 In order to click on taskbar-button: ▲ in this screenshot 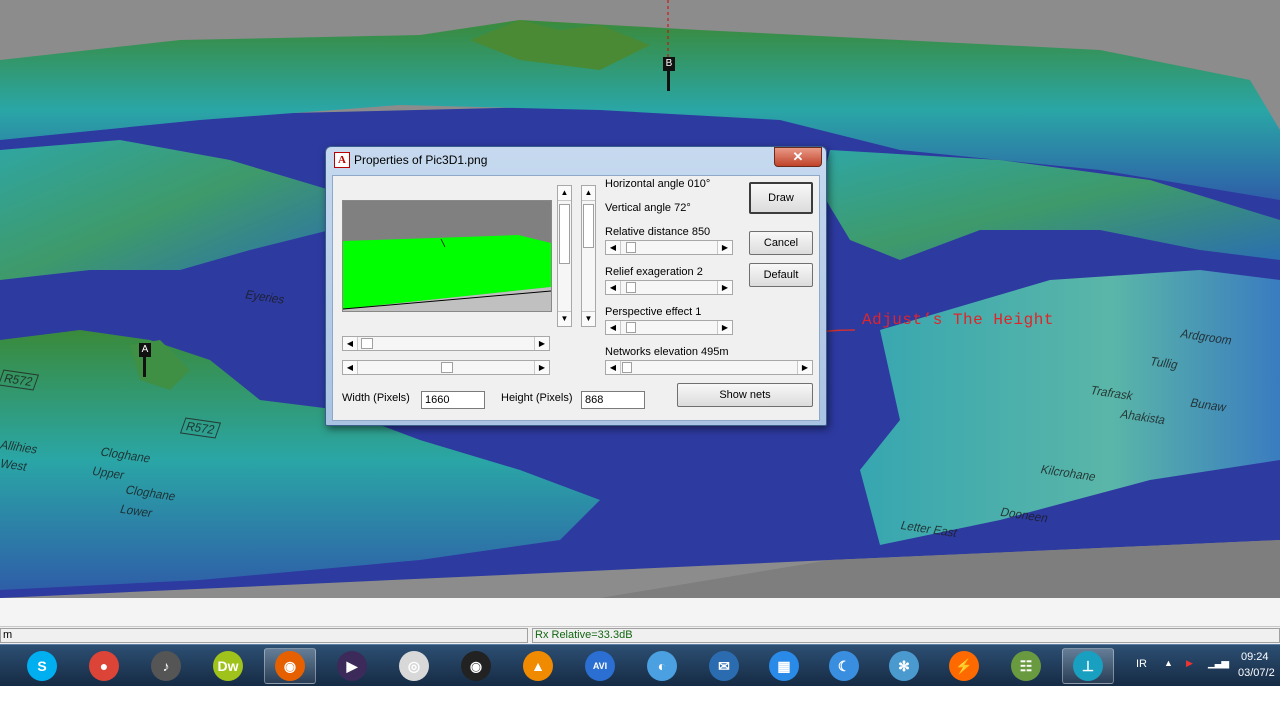, I will do `click(538, 666)`.